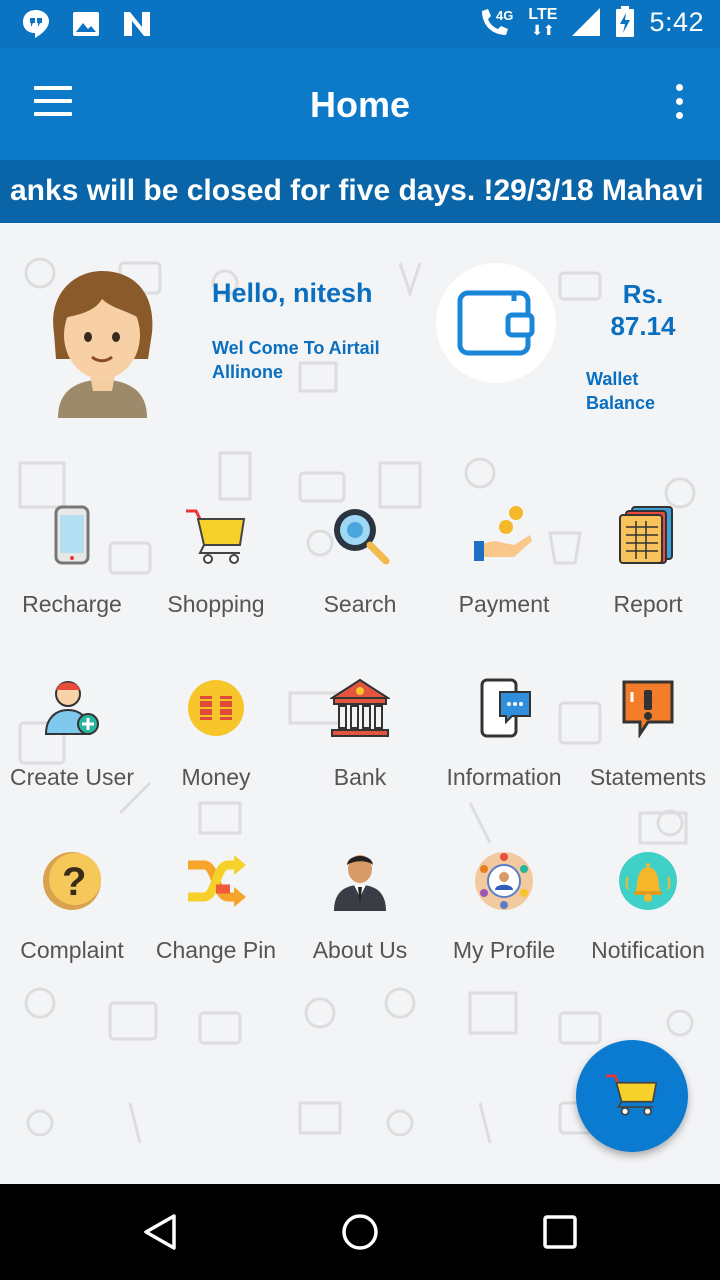  What do you see at coordinates (679, 104) in the screenshot?
I see `more-vert-icon` at bounding box center [679, 104].